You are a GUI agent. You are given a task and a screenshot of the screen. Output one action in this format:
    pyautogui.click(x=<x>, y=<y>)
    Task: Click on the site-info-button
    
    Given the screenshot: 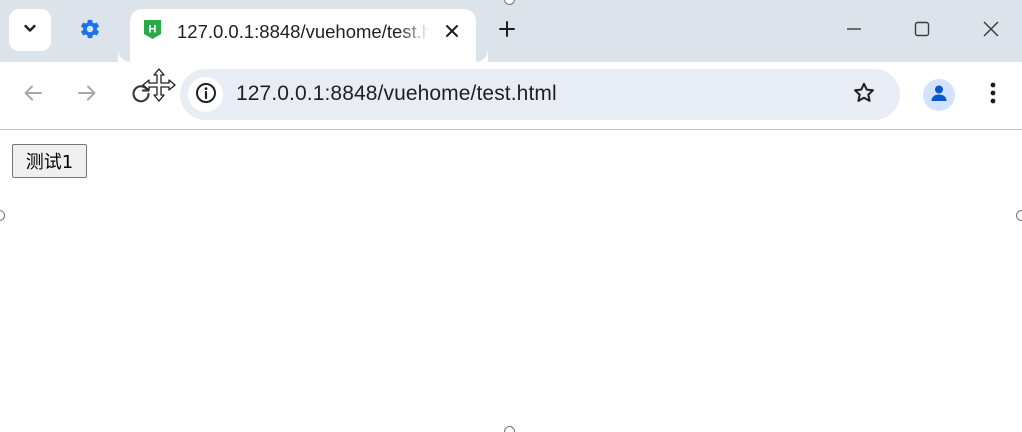 What is the action you would take?
    pyautogui.click(x=205, y=94)
    